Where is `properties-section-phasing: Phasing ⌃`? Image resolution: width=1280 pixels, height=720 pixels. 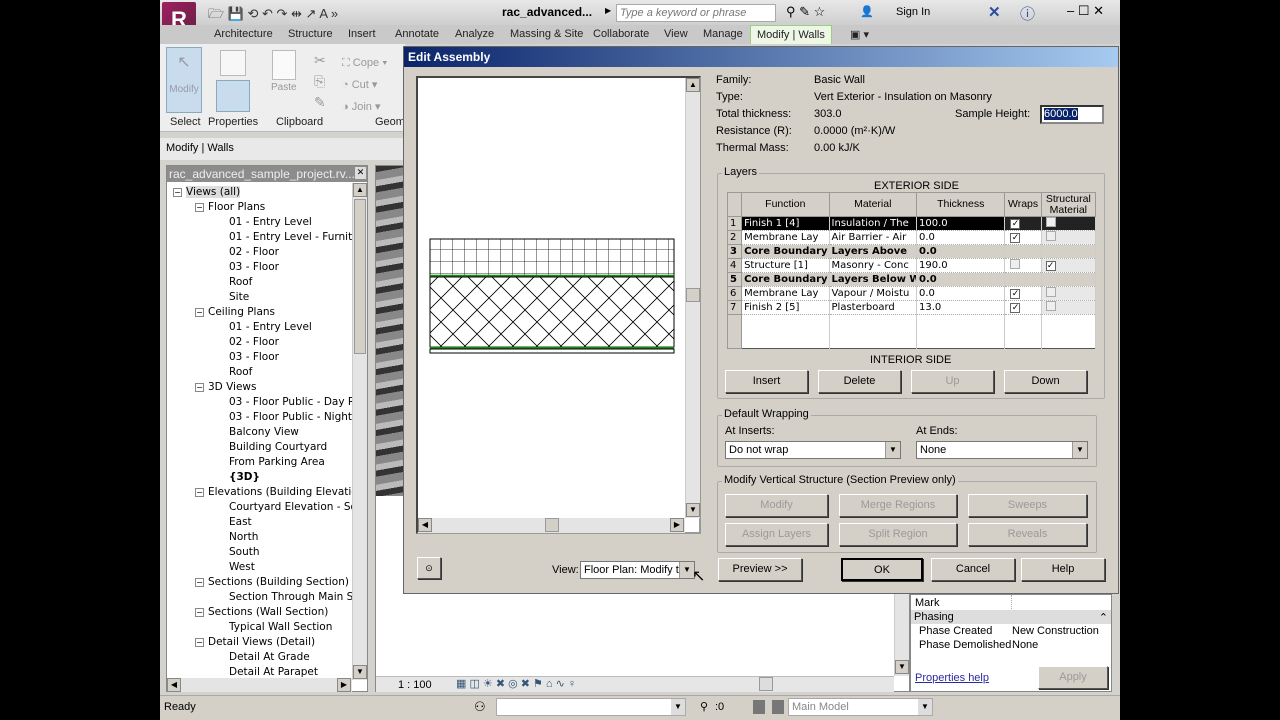
properties-section-phasing: Phasing ⌃ is located at coordinates (1011, 617).